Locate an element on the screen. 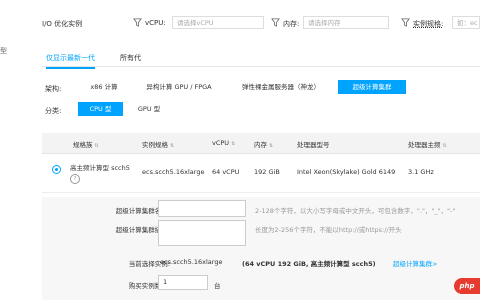 The height and width of the screenshot is (300, 480). left-sidebar: 型 is located at coordinates (15, 150).